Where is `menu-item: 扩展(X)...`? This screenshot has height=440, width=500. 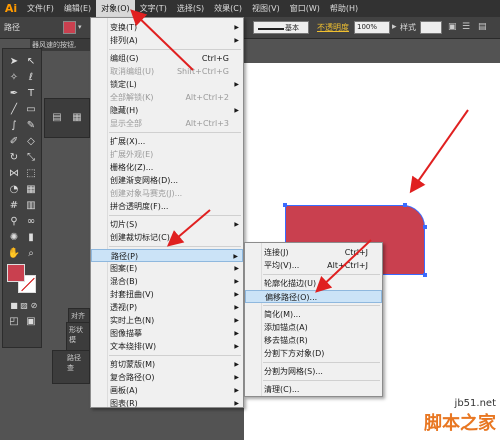 menu-item: 扩展(X)... is located at coordinates (167, 141).